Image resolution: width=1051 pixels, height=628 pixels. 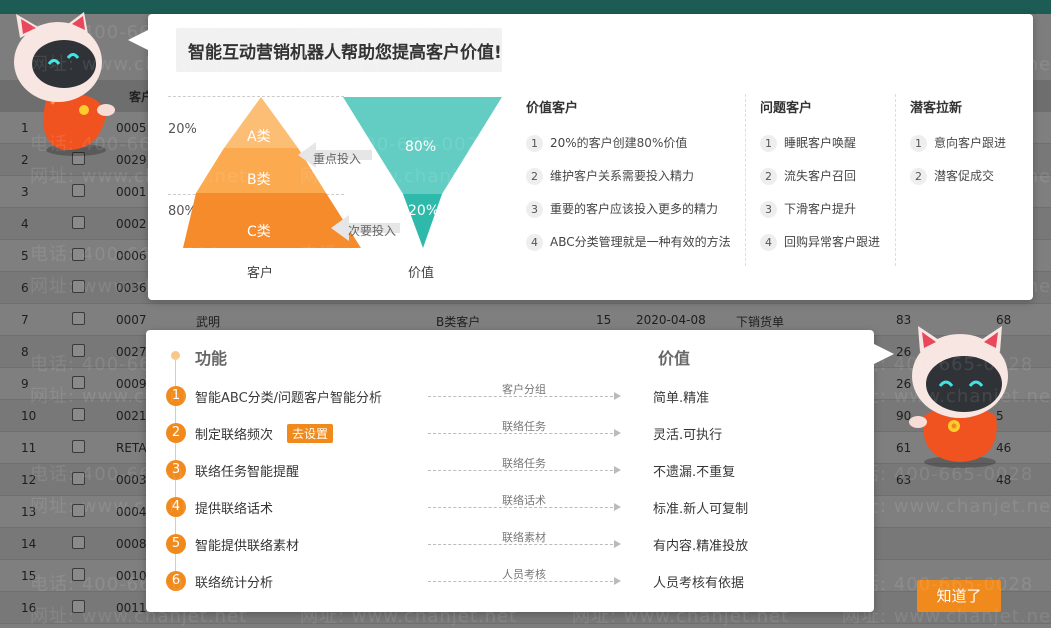 What do you see at coordinates (25, 224) in the screenshot?
I see `table-cell-index: 4` at bounding box center [25, 224].